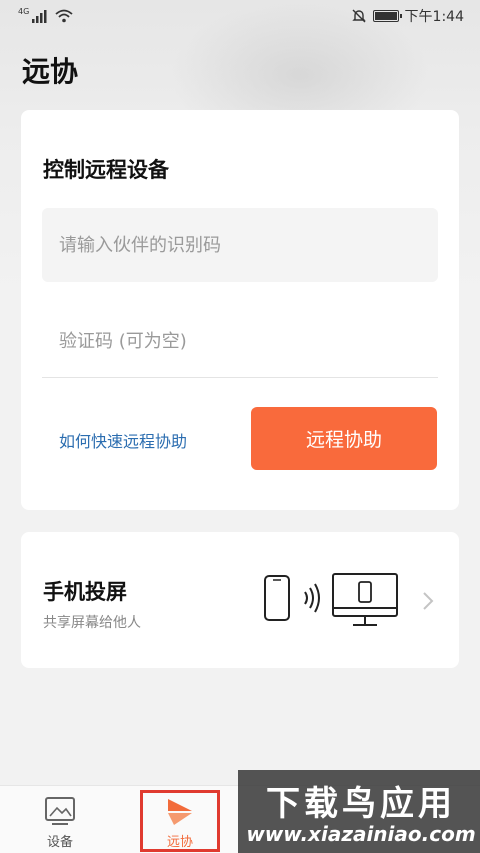 The image size is (480, 853). What do you see at coordinates (59, 842) in the screenshot?
I see `nav-label-devices: 设备` at bounding box center [59, 842].